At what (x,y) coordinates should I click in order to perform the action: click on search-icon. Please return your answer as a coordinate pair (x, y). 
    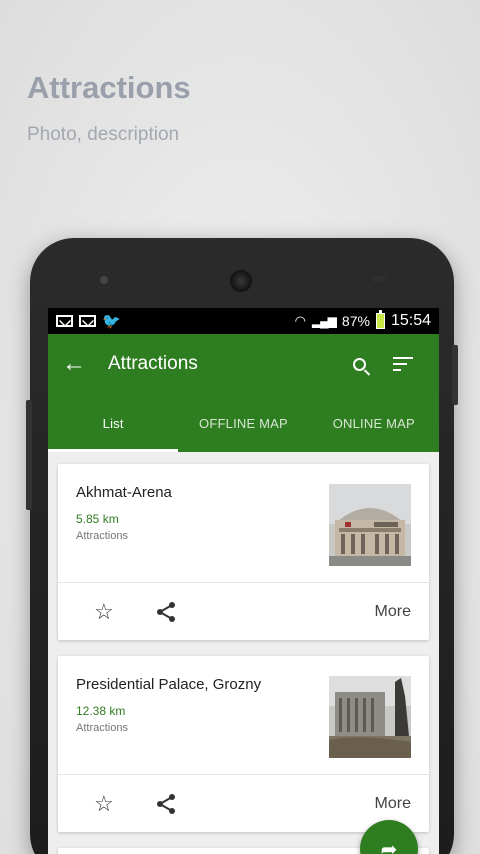
    Looking at the image, I should click on (359, 364).